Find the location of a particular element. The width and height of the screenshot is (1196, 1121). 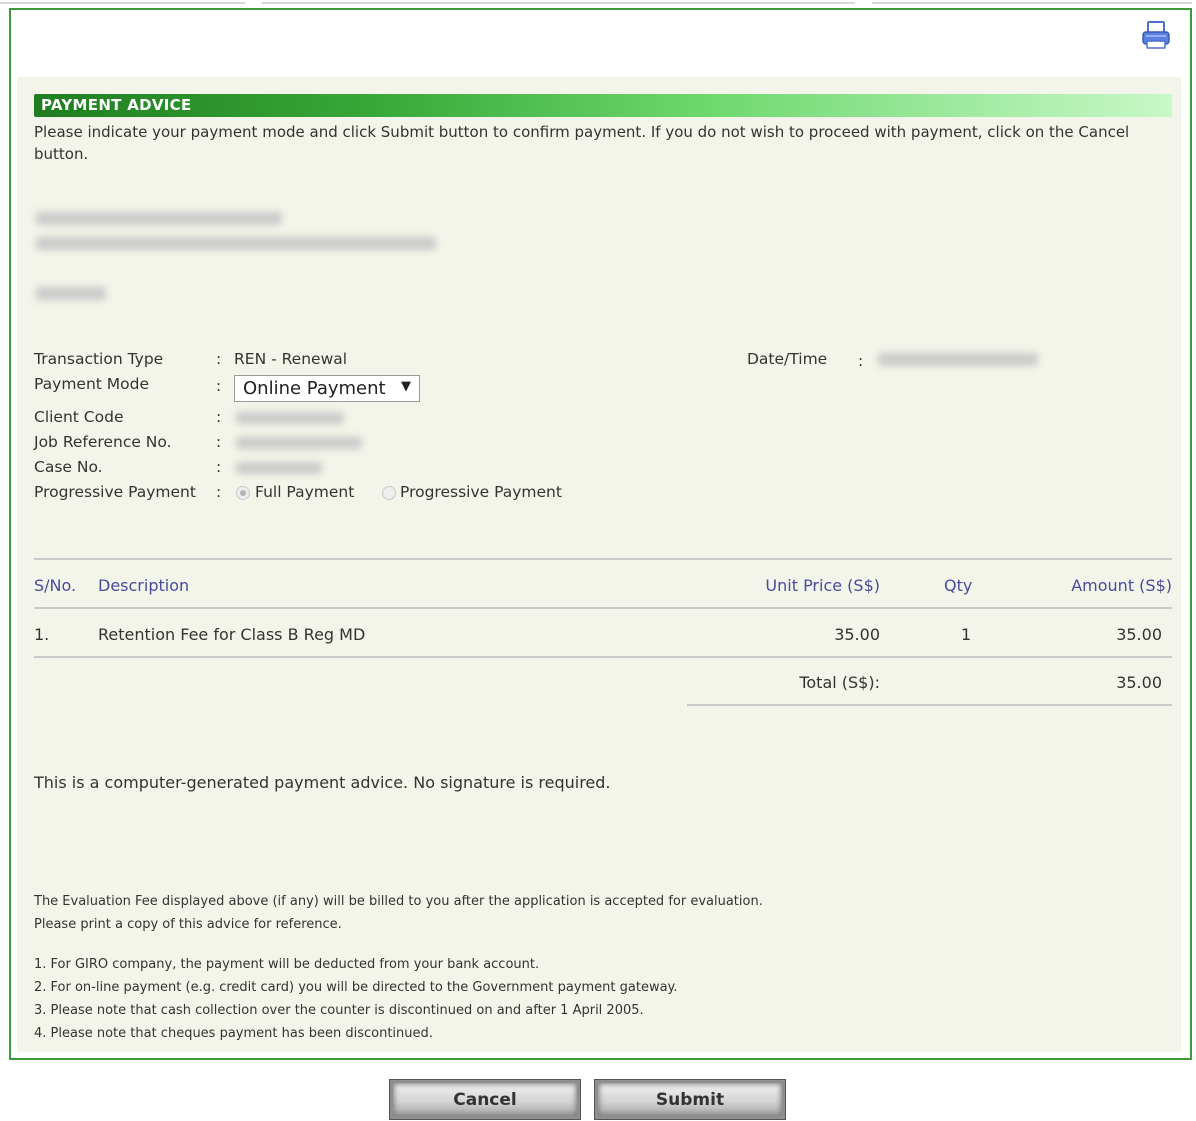

row-description: Retention Fee for Class B Reg MD is located at coordinates (232, 634).